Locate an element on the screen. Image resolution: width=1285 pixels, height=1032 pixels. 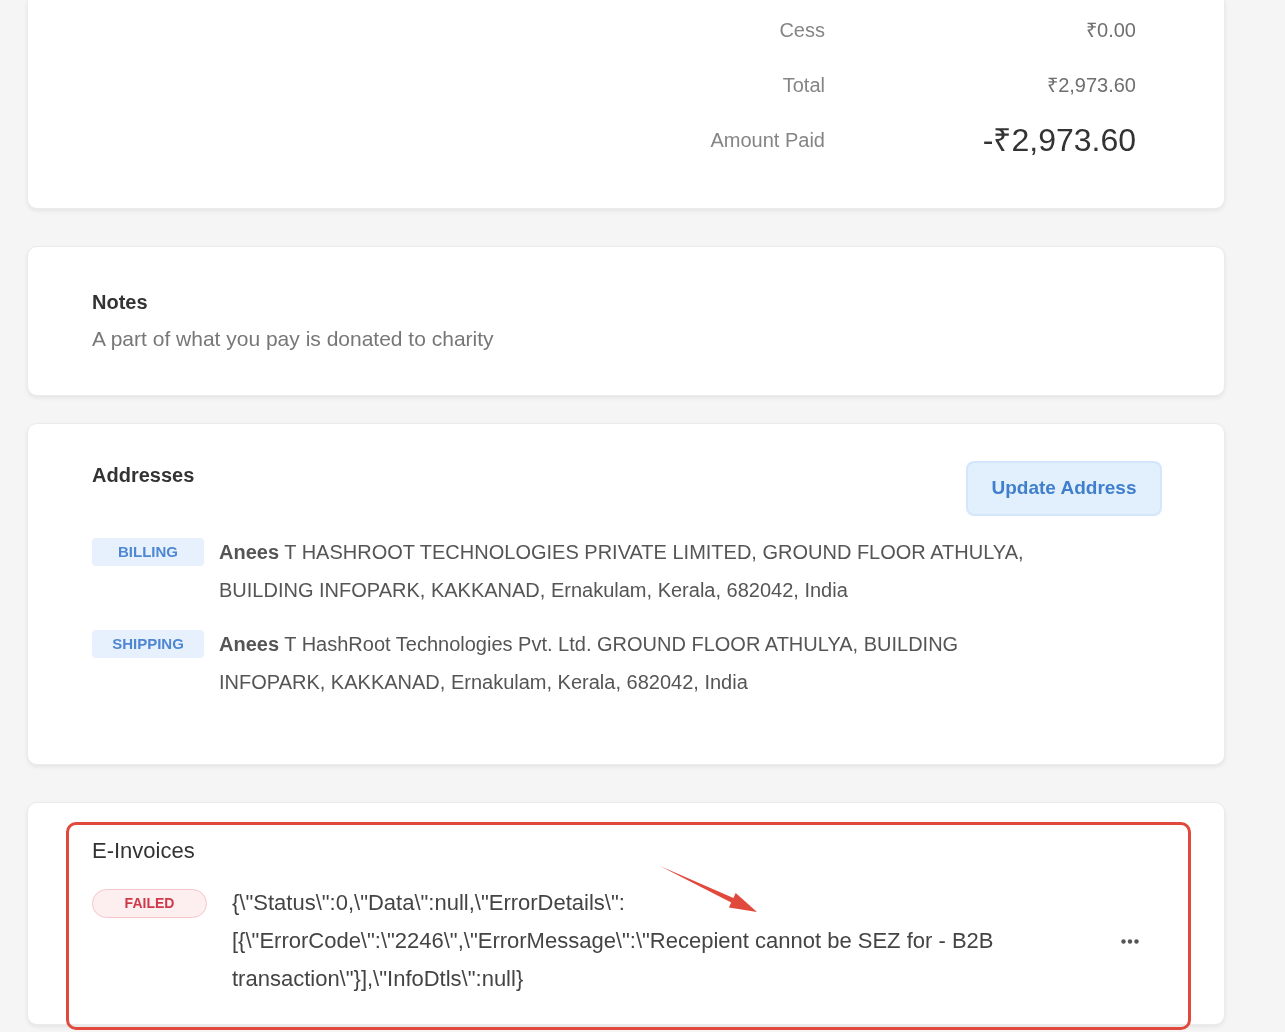
notes-title: Notes is located at coordinates (120, 302).